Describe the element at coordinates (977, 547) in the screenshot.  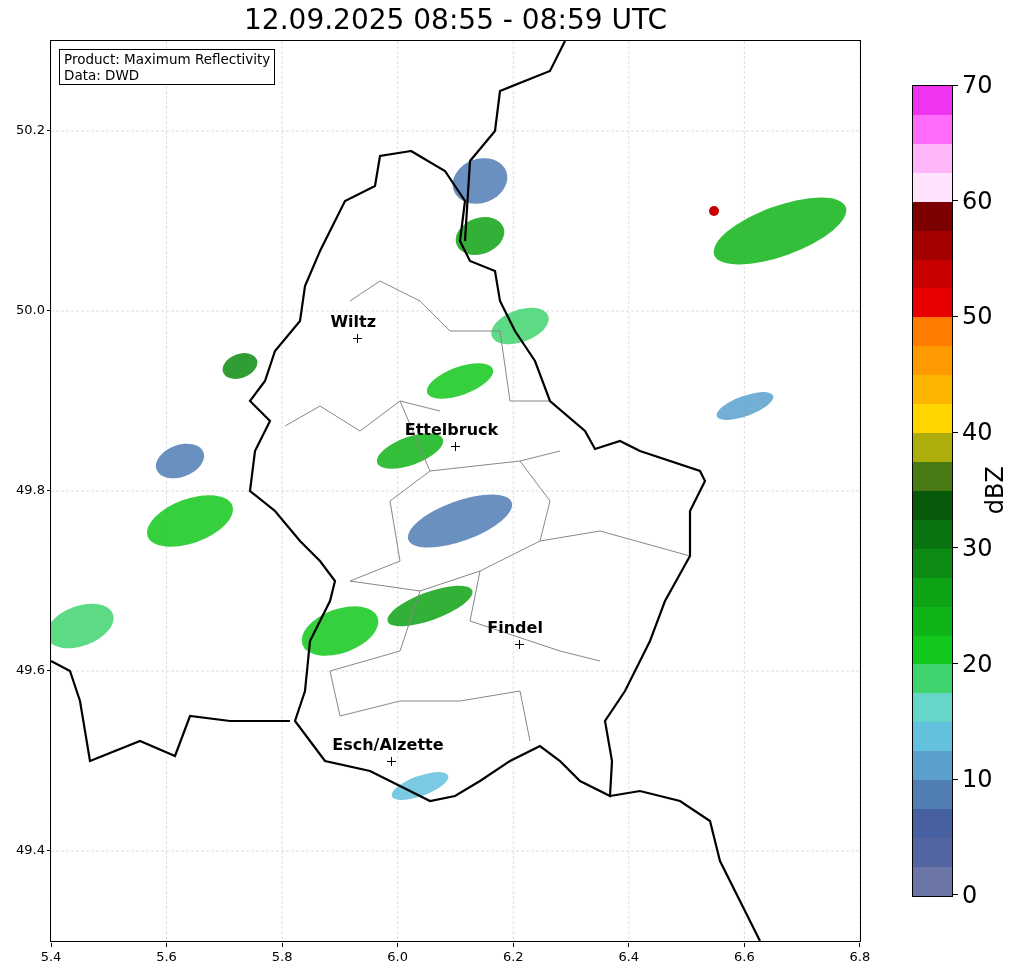
I see `colorbar-tick-label: 30` at that location.